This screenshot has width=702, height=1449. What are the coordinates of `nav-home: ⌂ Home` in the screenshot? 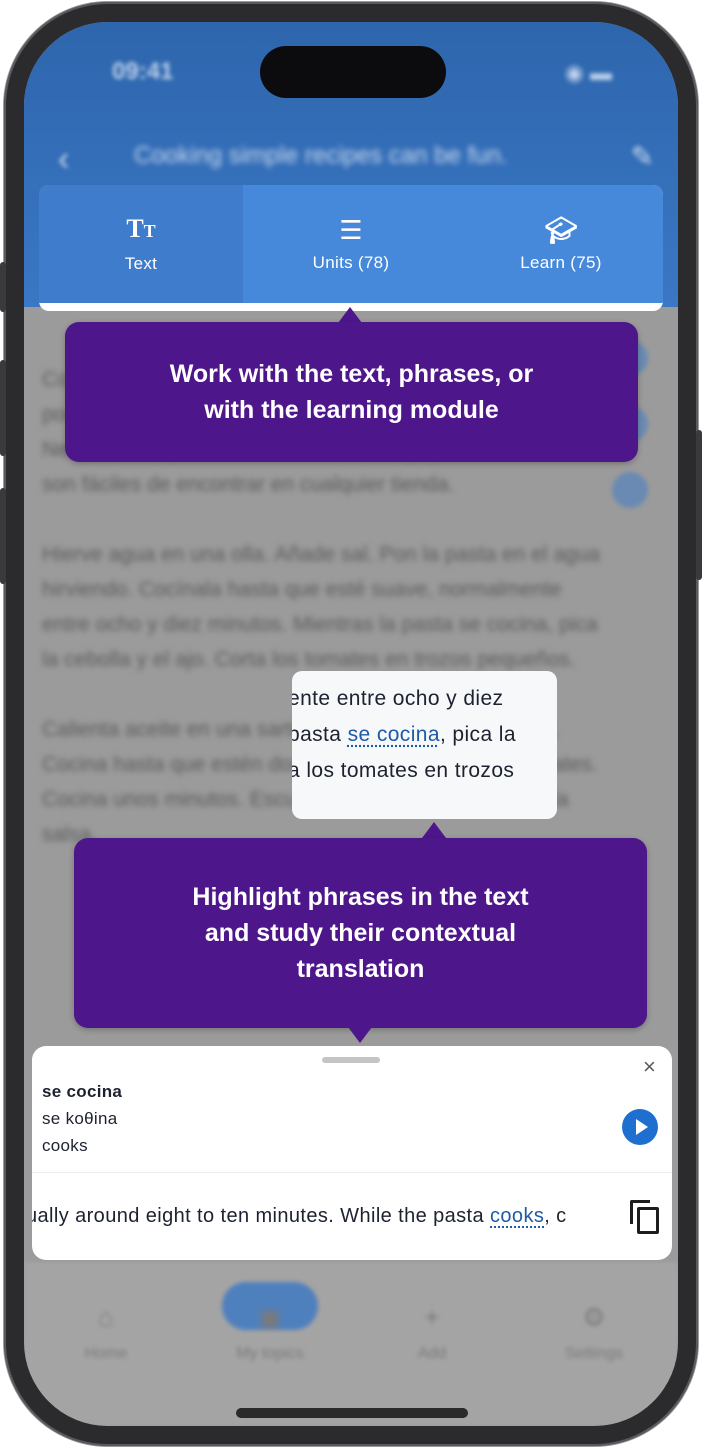 It's located at (106, 1332).